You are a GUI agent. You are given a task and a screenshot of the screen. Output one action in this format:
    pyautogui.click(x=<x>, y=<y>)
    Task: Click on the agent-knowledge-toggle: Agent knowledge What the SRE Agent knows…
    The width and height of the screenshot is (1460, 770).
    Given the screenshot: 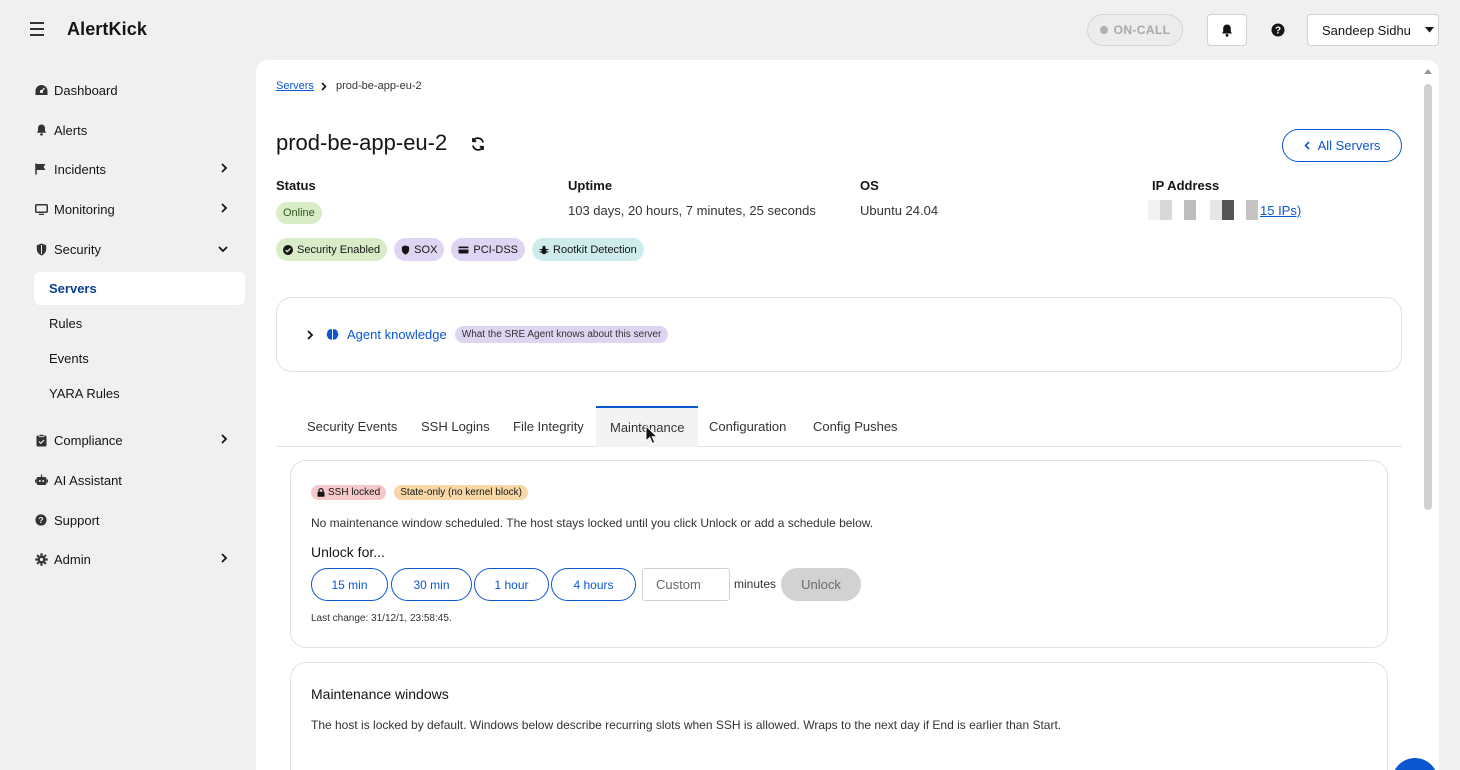 What is the action you would take?
    pyautogui.click(x=488, y=334)
    